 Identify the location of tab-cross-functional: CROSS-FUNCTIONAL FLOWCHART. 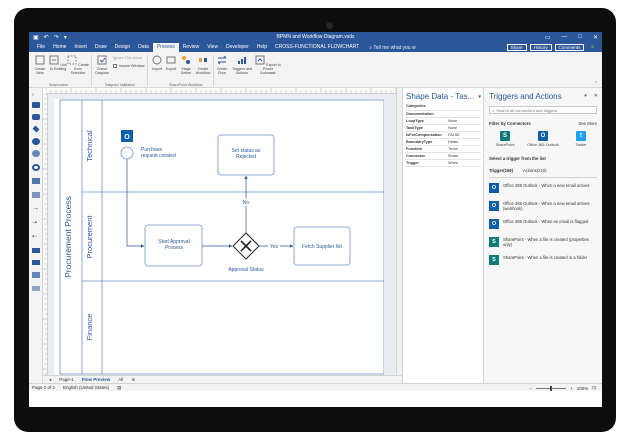
(317, 47).